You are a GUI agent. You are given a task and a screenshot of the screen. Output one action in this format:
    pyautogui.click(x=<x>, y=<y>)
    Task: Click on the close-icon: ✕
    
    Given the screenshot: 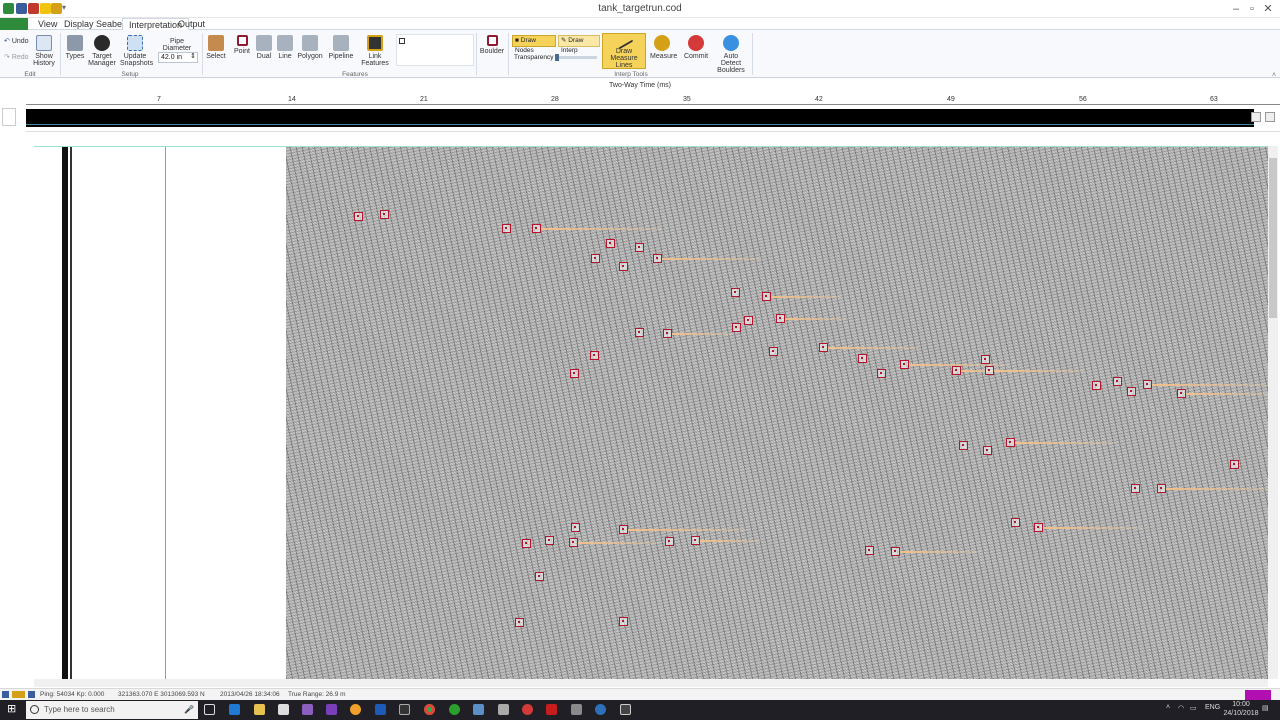 What is the action you would take?
    pyautogui.click(x=1268, y=9)
    